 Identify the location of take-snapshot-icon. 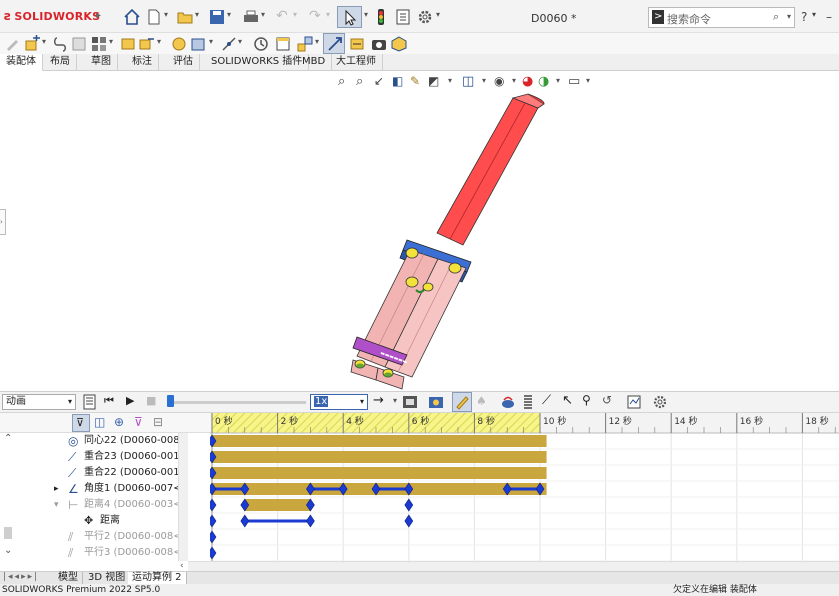
(379, 44).